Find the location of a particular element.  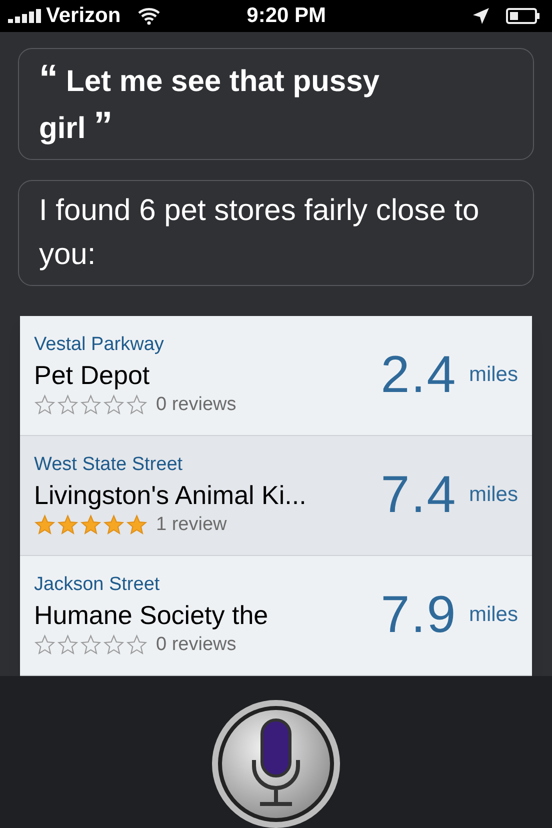

location-arrow-icon is located at coordinates (481, 15).